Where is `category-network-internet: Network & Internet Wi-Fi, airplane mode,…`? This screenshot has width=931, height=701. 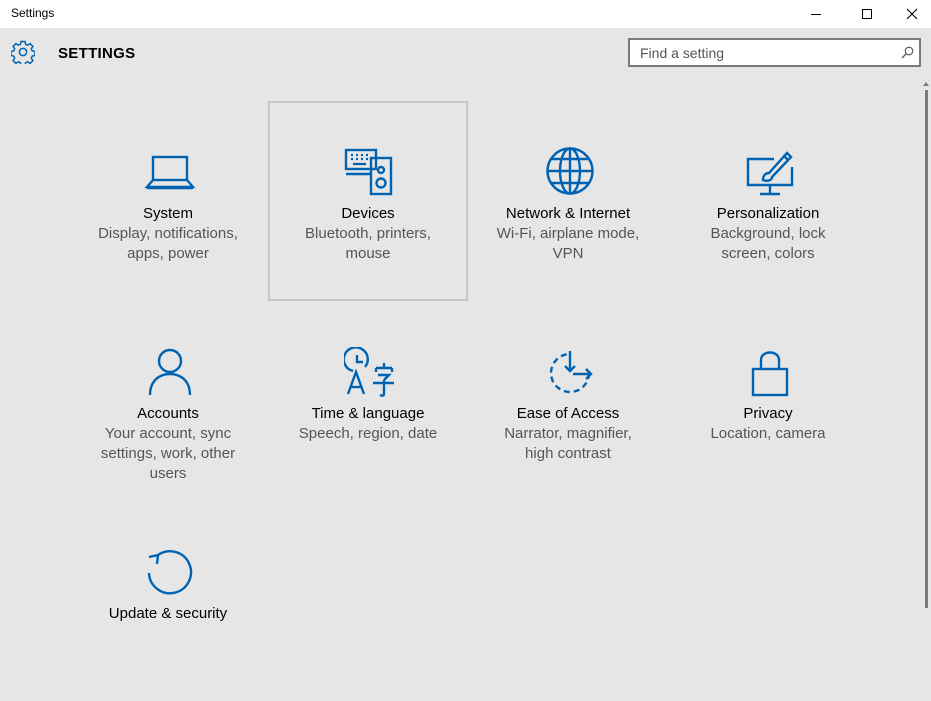 category-network-internet: Network & Internet Wi-Fi, airplane mode,… is located at coordinates (568, 201).